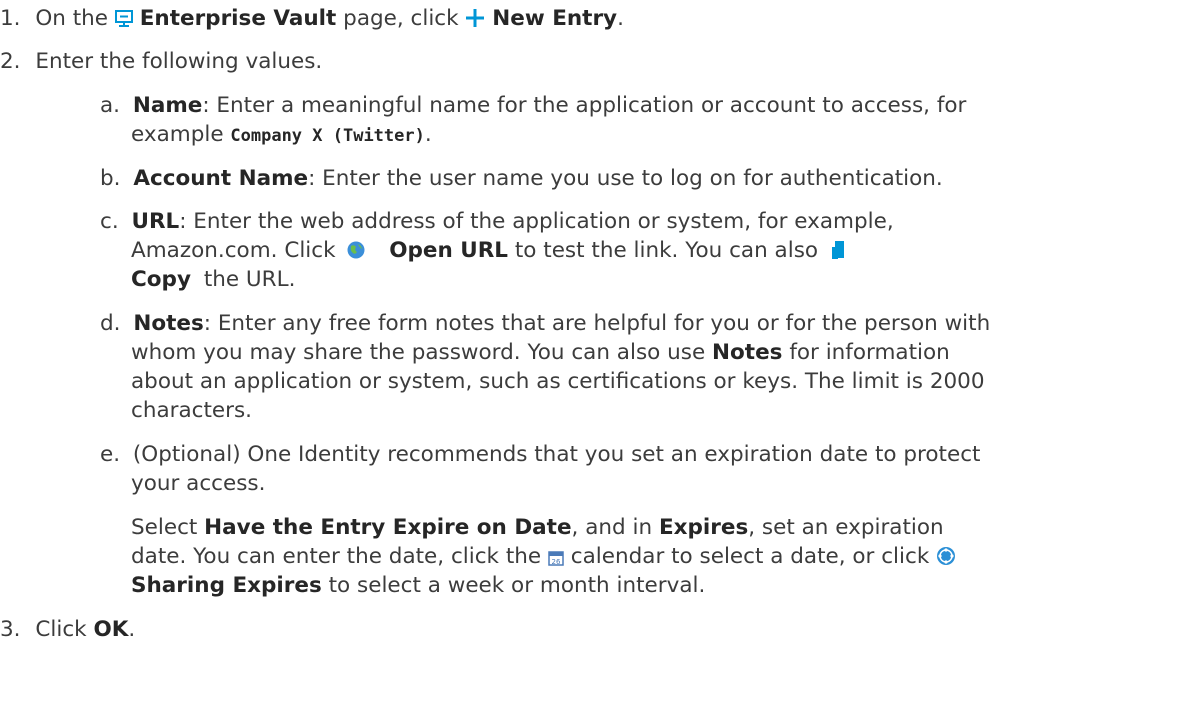 This screenshot has width=1184, height=718. I want to click on item-text: calendar to select a date, or click, so click(750, 556).